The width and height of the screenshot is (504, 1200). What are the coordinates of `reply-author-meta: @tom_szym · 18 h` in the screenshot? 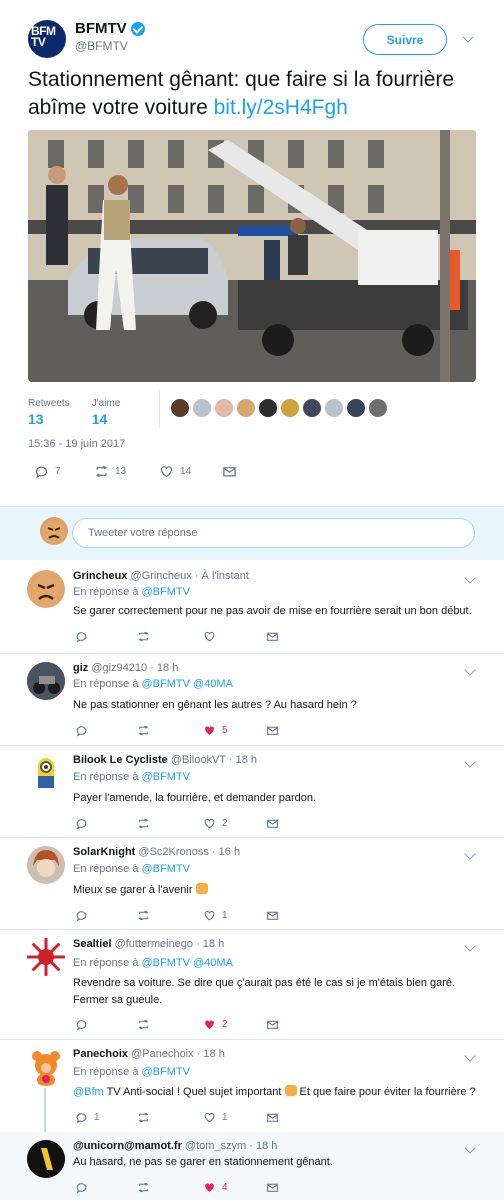 It's located at (231, 1146).